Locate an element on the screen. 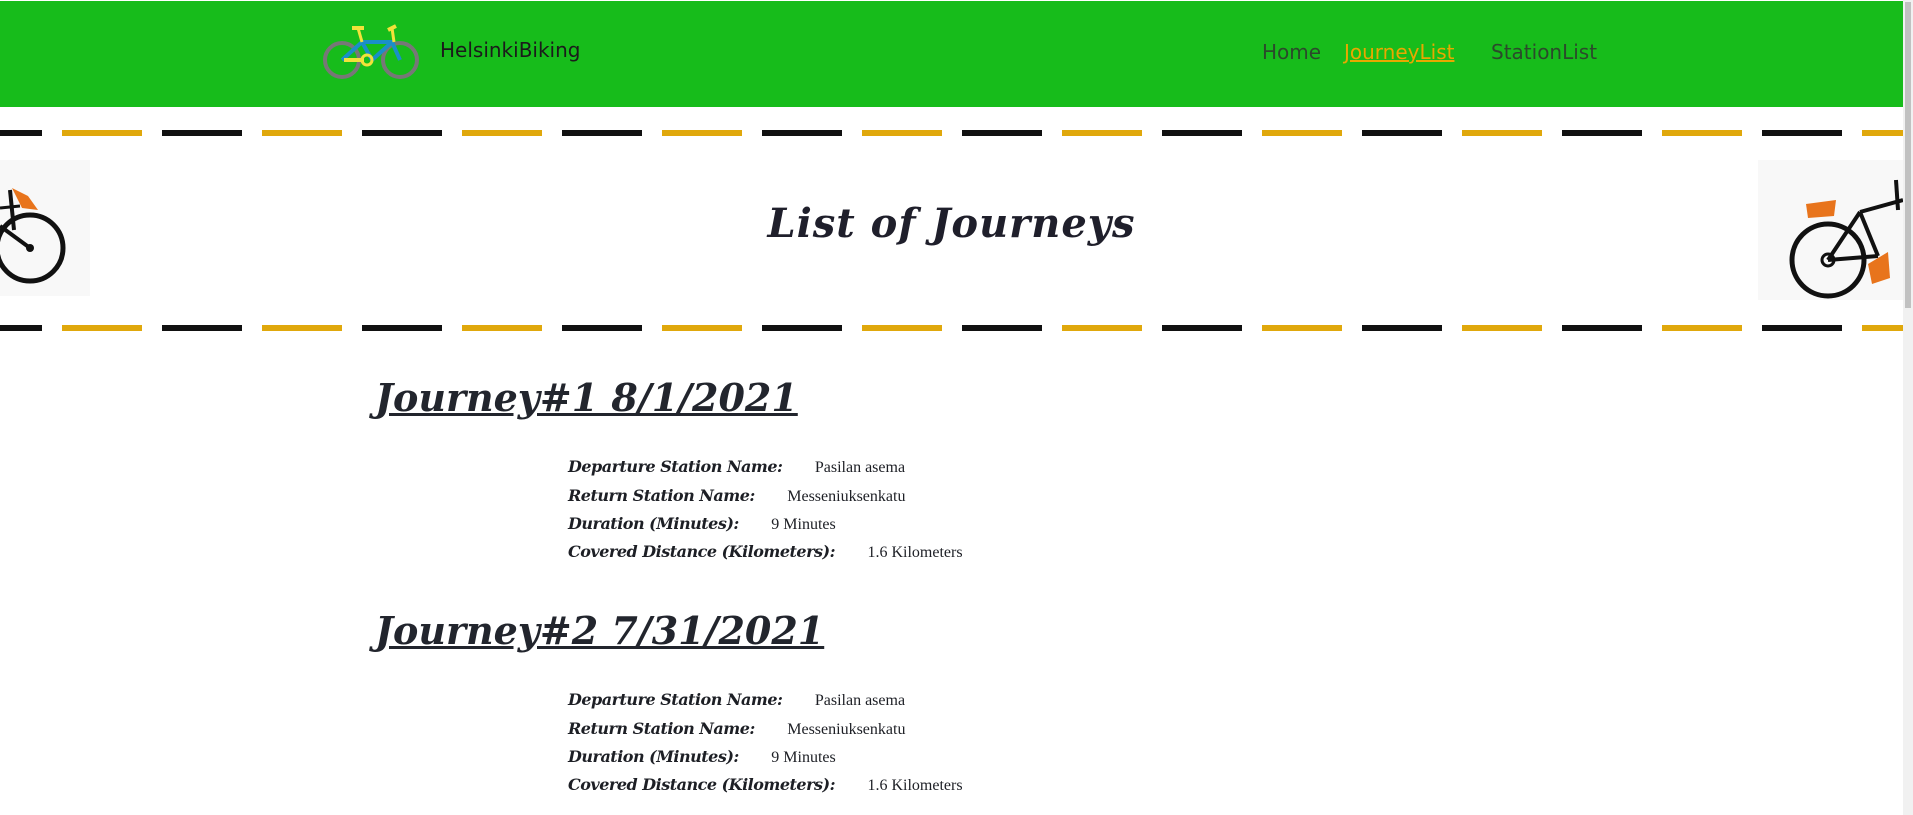 Image resolution: width=1913 pixels, height=815 pixels. top-navbar is located at coordinates (951, 54).